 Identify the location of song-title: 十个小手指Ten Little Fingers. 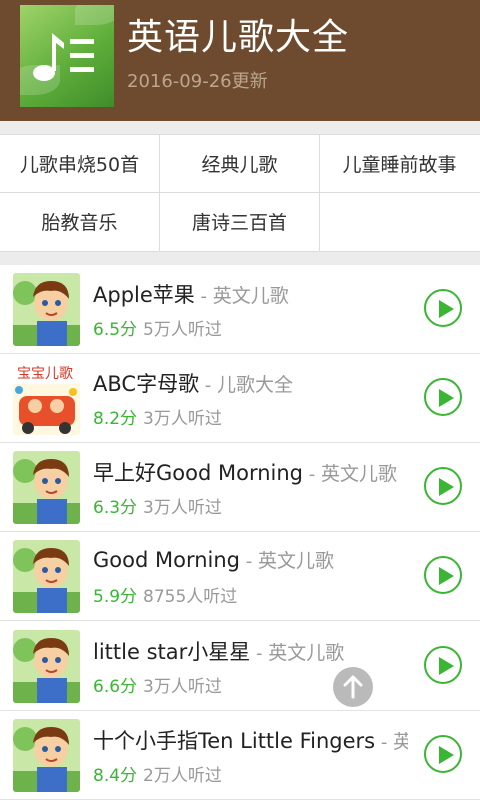
(234, 741).